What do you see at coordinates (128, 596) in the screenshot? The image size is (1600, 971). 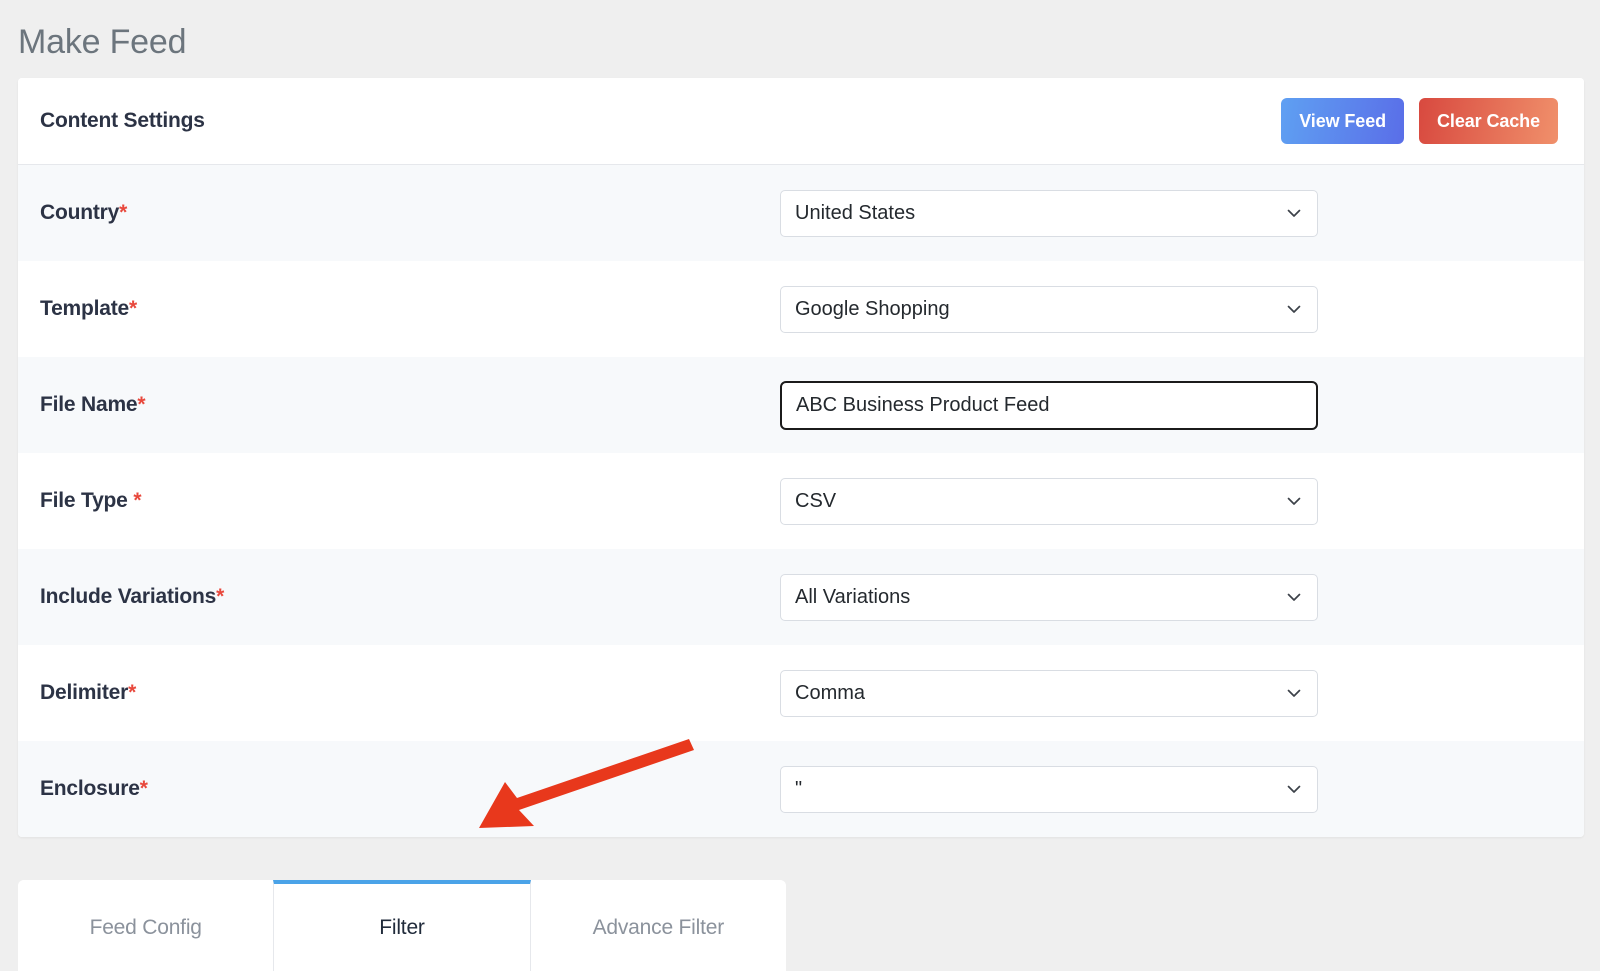 I see `label-include-variations-text: Include Variations` at bounding box center [128, 596].